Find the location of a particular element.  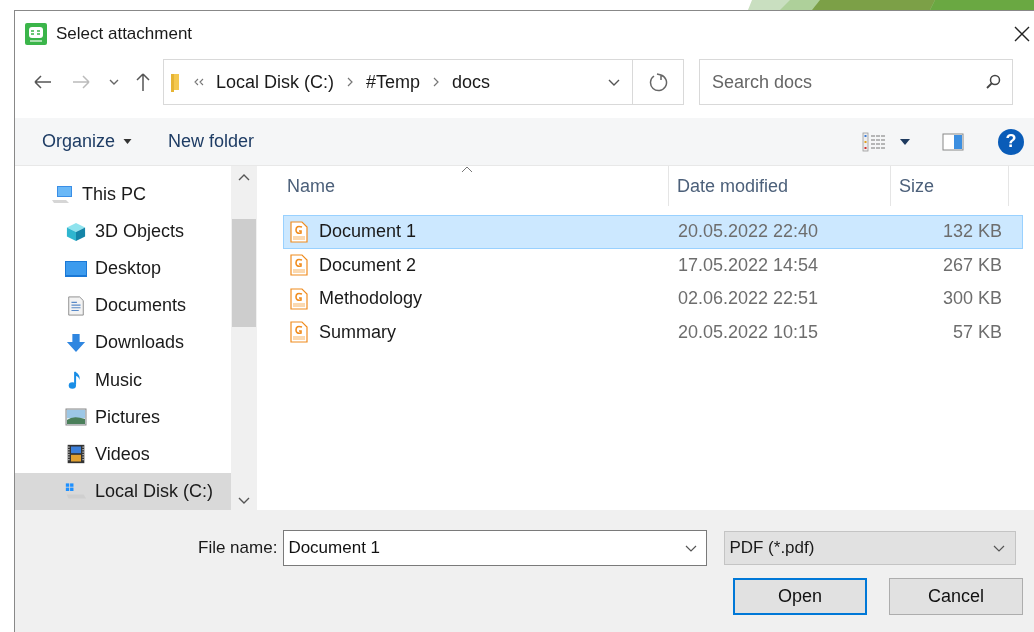

file-row: Document 2 17.05.2022 14:54 267 KB is located at coordinates (653, 265).